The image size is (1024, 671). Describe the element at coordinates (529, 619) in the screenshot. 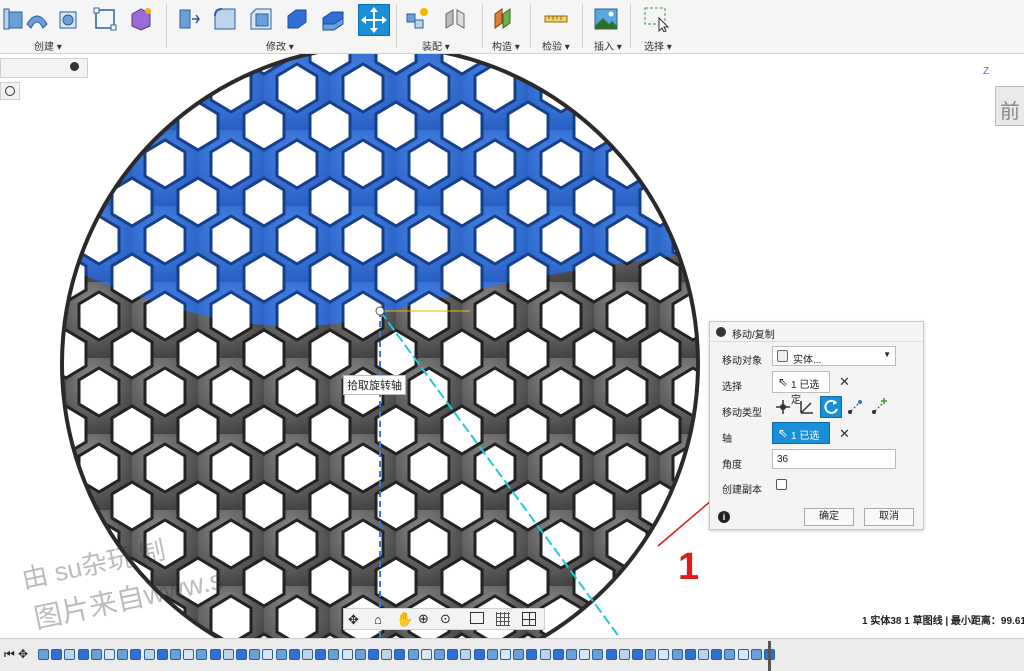

I see `viewports-icon` at that location.